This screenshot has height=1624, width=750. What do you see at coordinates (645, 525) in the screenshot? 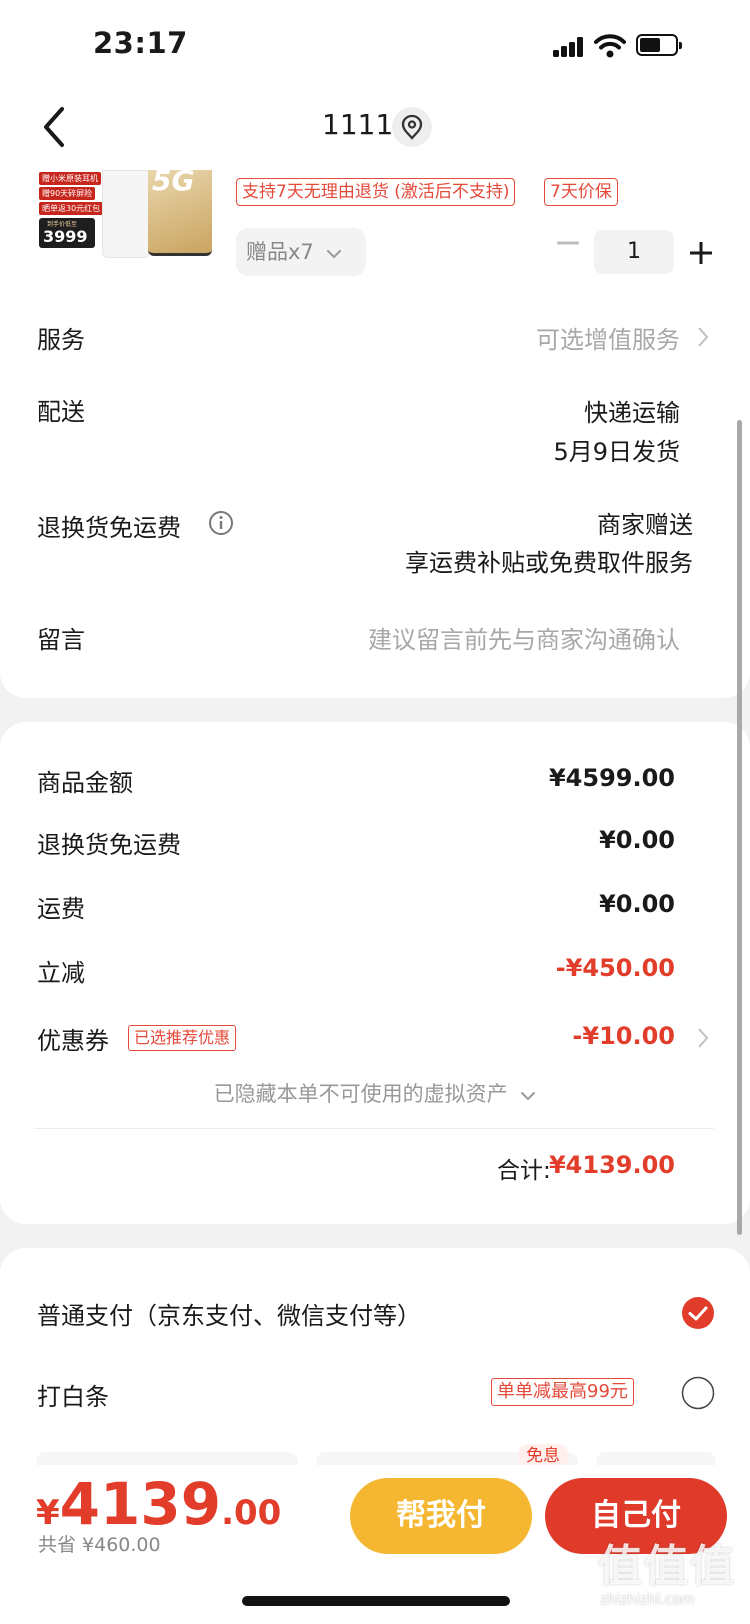
I see `return-freight-value: 商家赠送` at bounding box center [645, 525].